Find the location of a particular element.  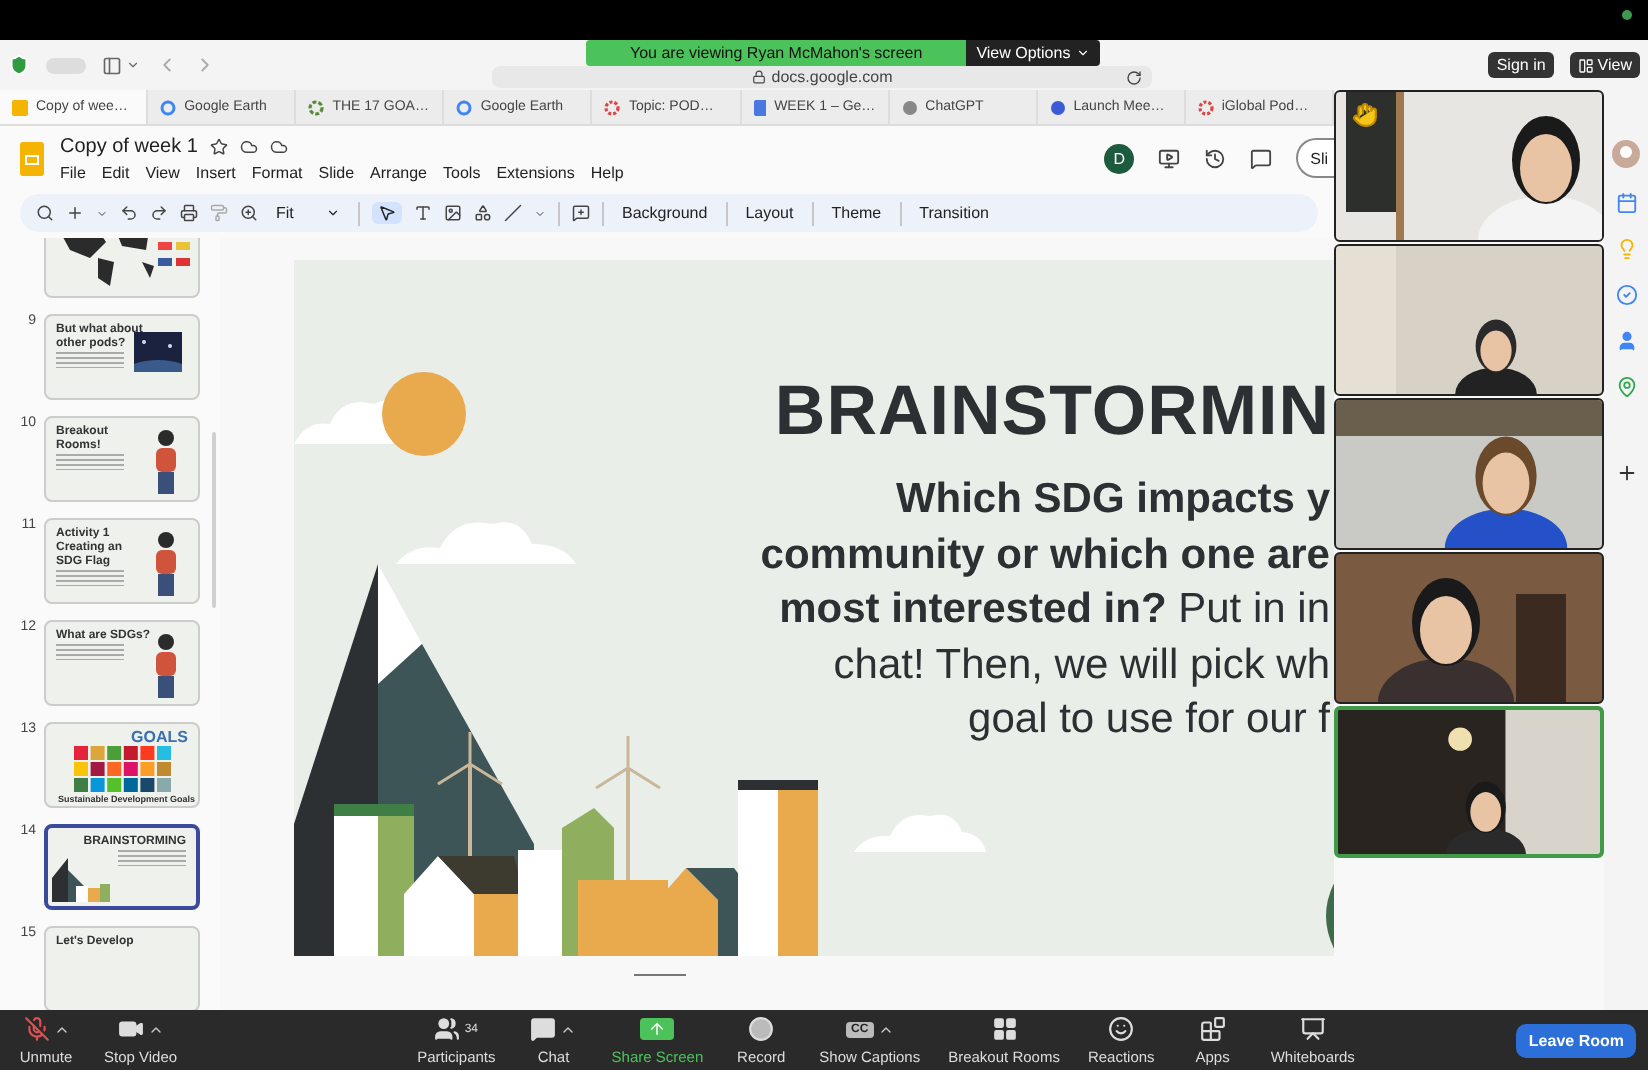

menu-item: Slide is located at coordinates (336, 172).